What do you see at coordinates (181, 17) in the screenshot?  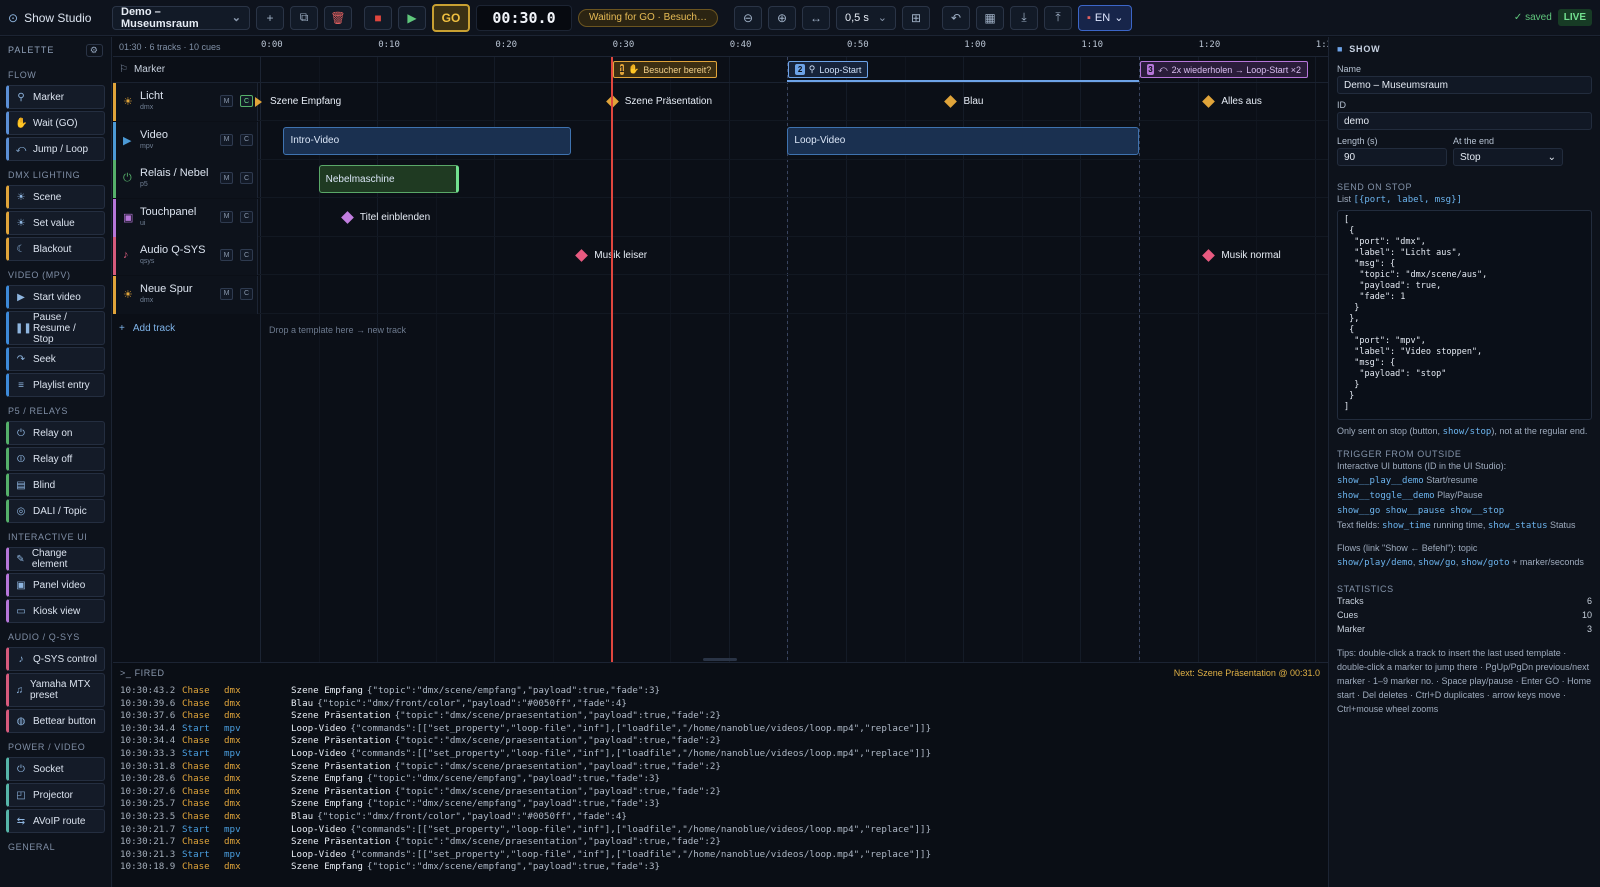 I see `show-select: Demo – Museumsraum ⌄` at bounding box center [181, 17].